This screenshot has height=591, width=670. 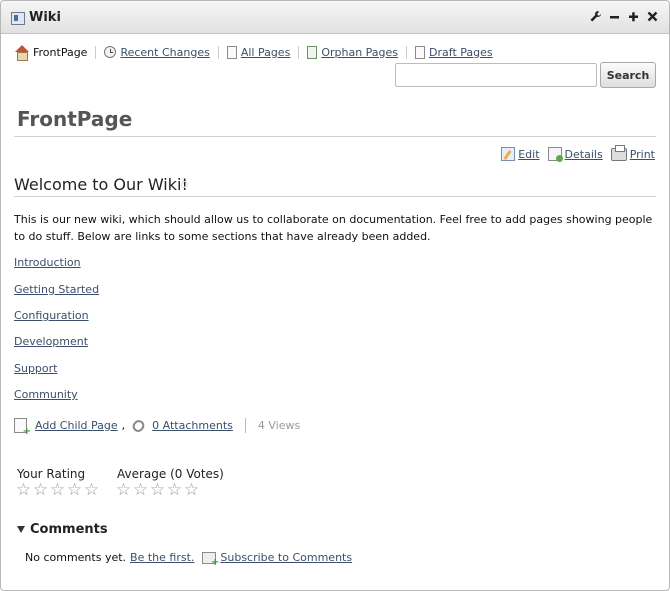 What do you see at coordinates (138, 425) in the screenshot?
I see `paperclip-icon` at bounding box center [138, 425].